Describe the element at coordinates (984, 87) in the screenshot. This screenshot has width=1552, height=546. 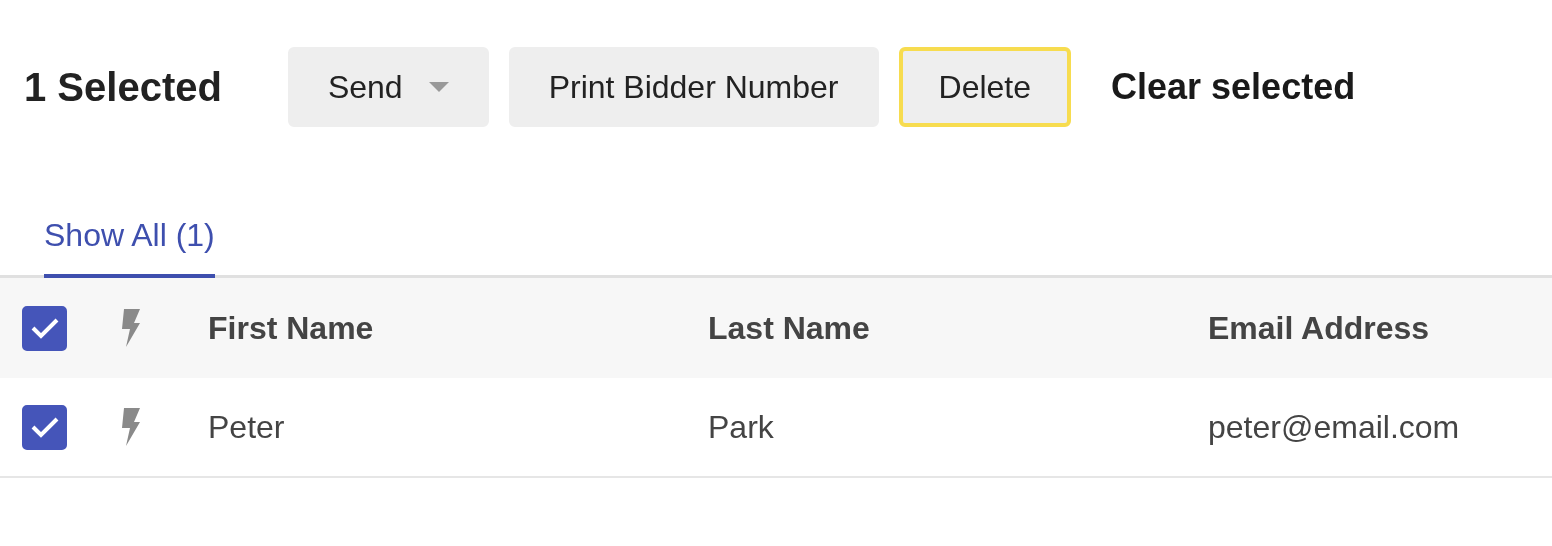
I see `action-button: Delete` at that location.